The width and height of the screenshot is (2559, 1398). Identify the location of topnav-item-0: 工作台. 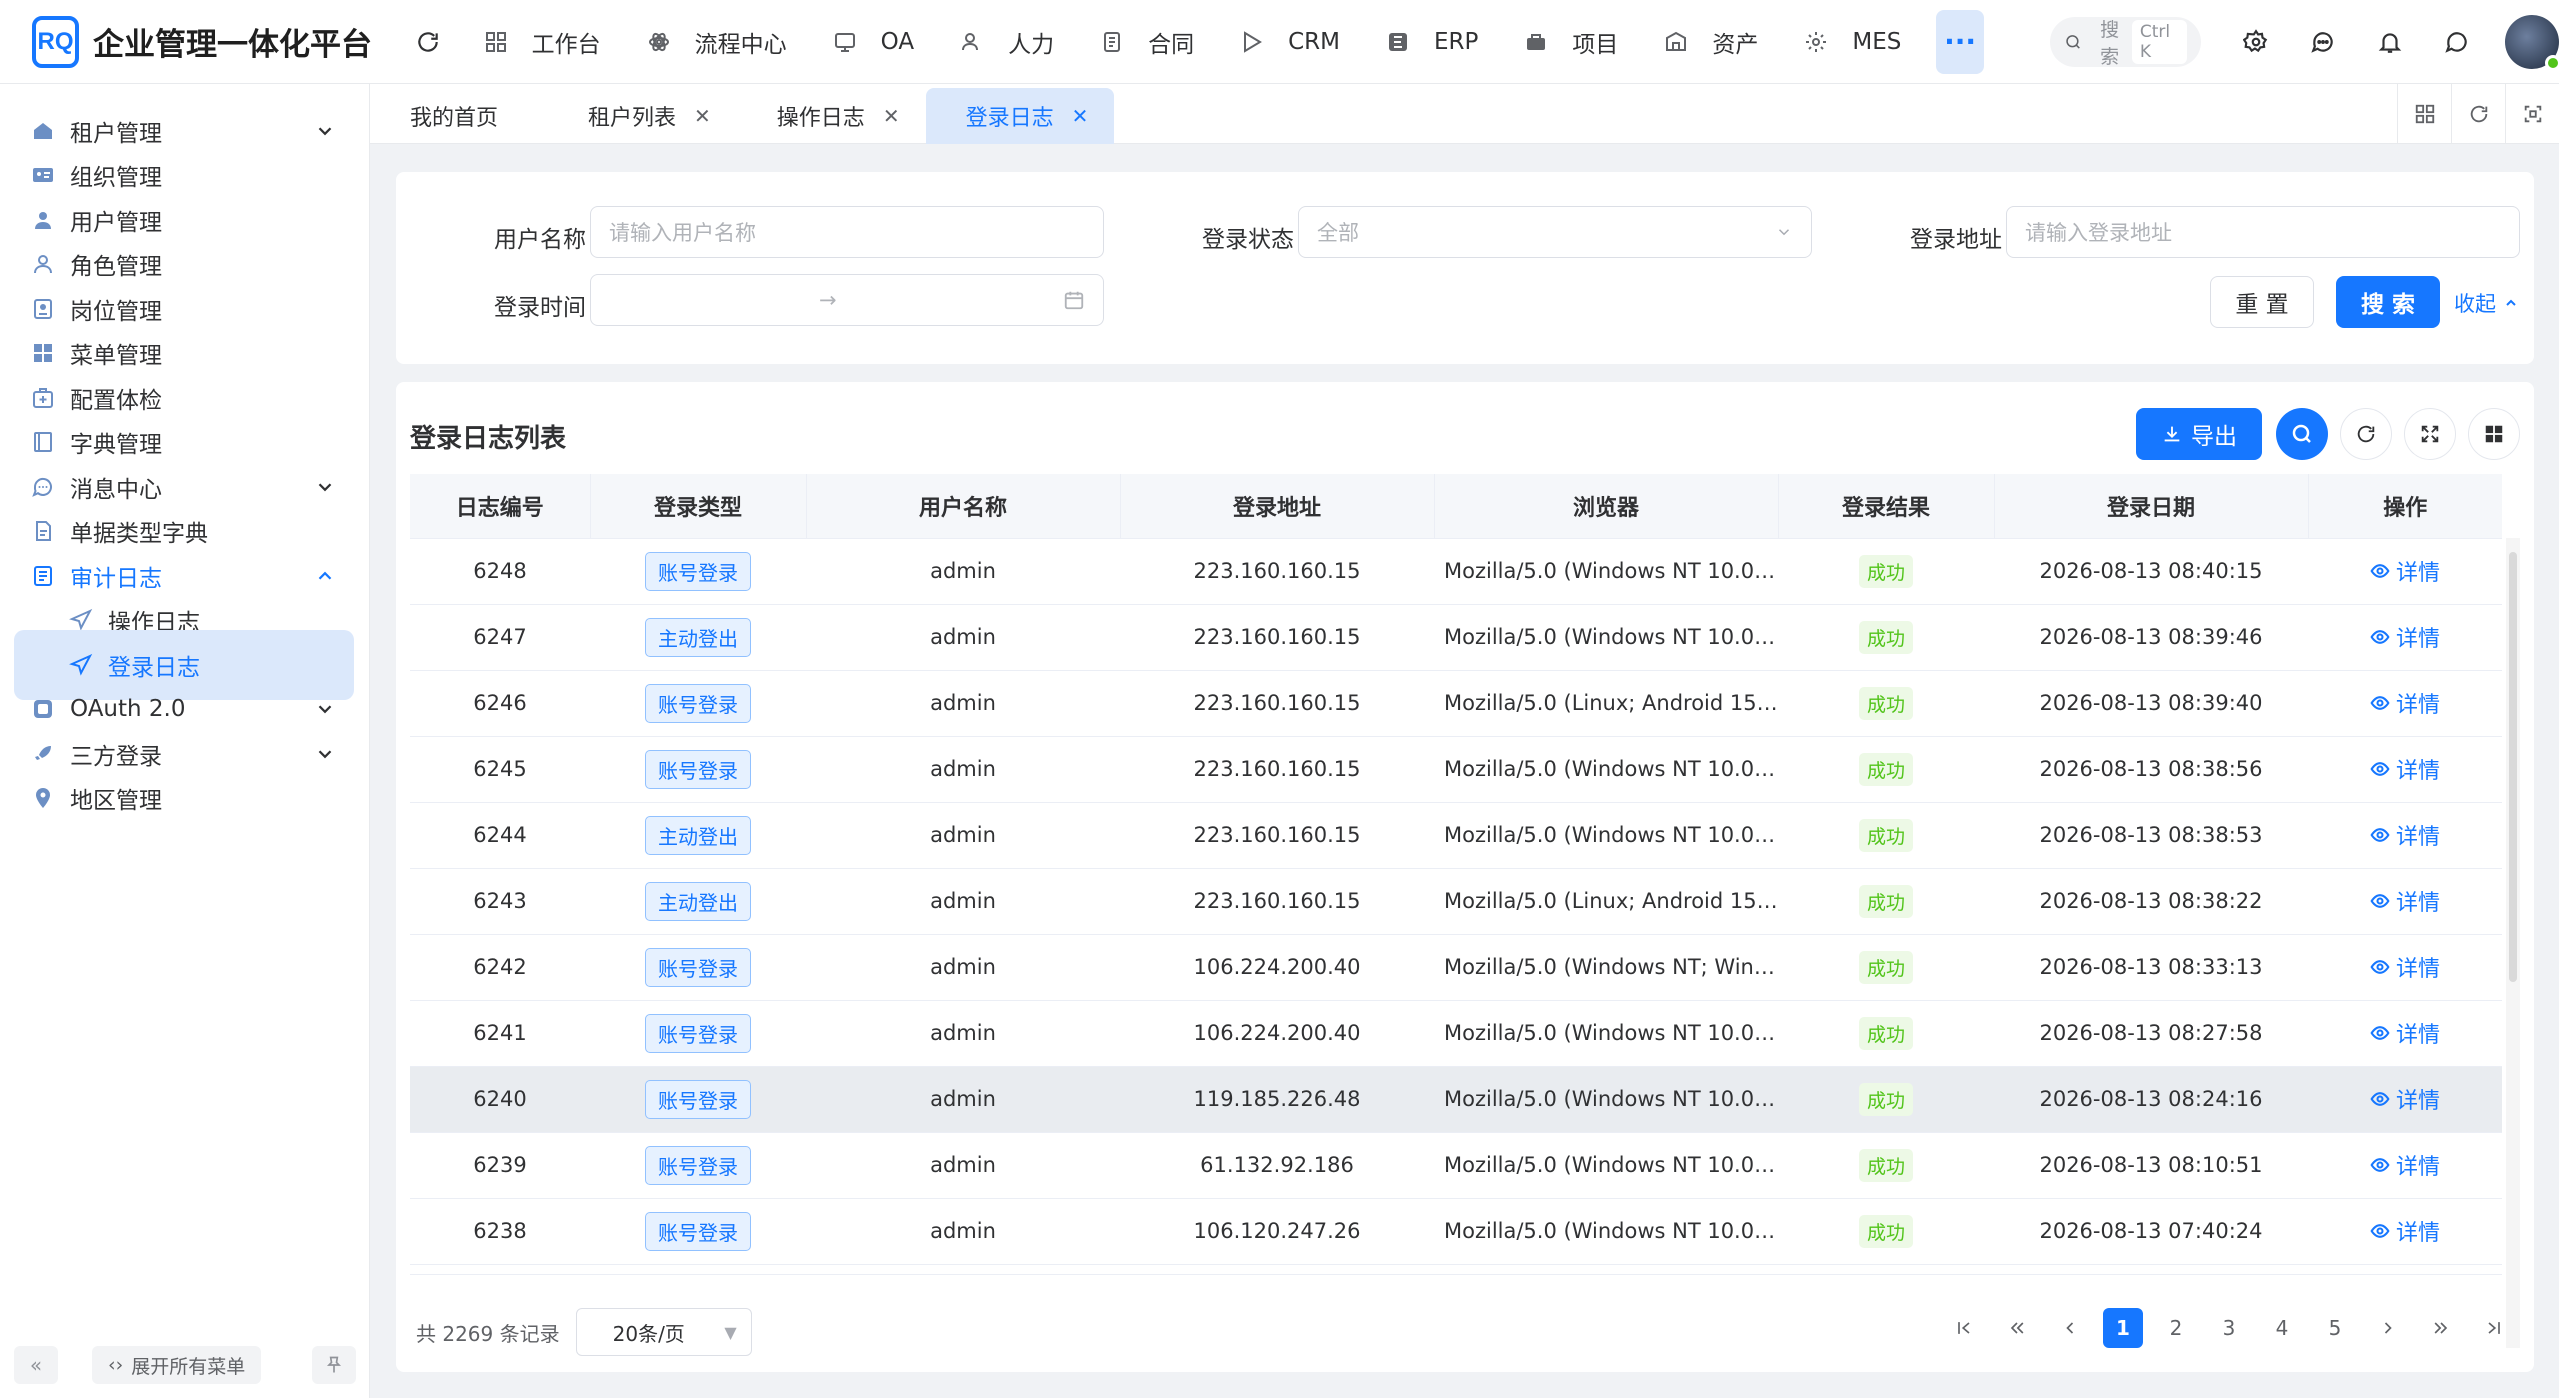
(542, 42).